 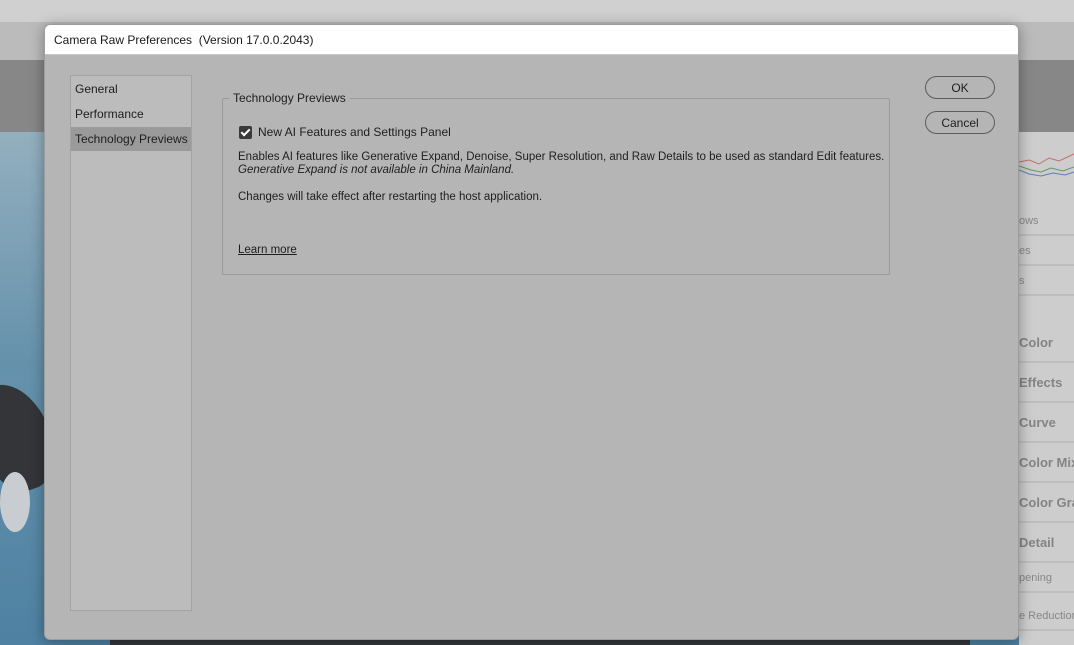 What do you see at coordinates (131, 114) in the screenshot?
I see `nav-item-performance: Performance` at bounding box center [131, 114].